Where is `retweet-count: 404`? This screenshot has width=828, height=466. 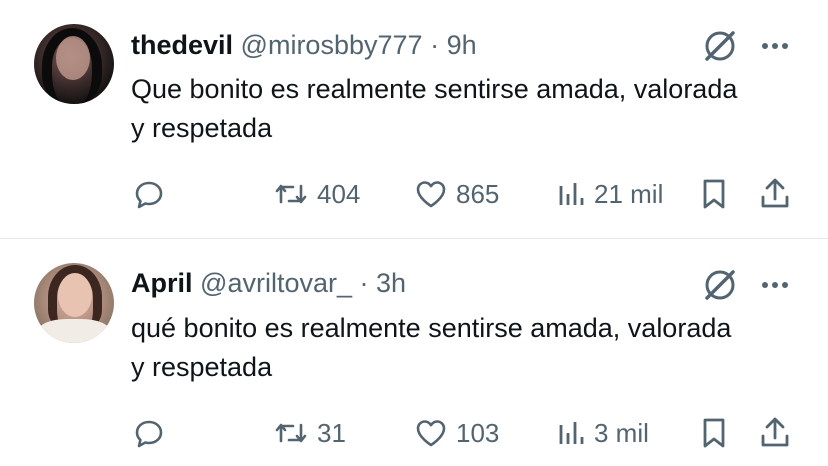 retweet-count: 404 is located at coordinates (339, 193).